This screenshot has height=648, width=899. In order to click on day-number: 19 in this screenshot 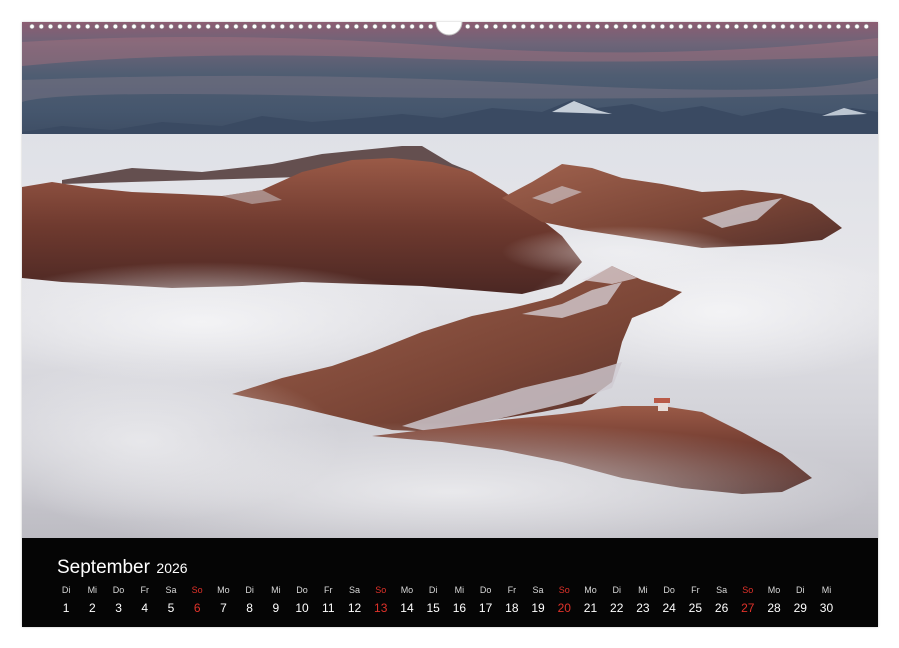, I will do `click(538, 608)`.